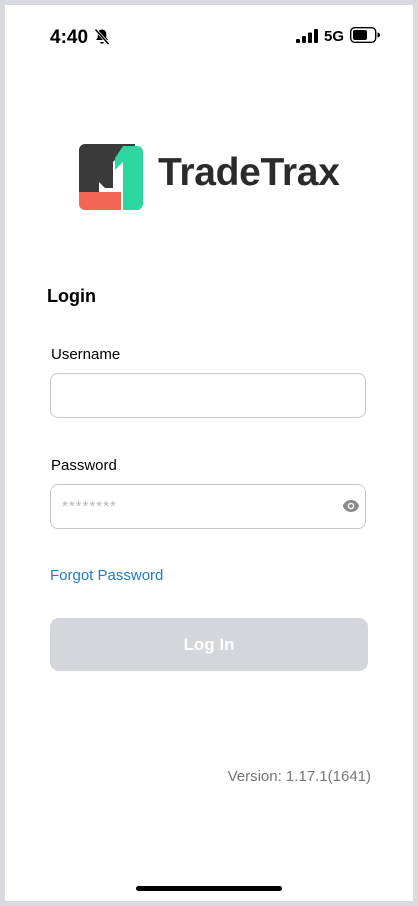 This screenshot has height=906, width=418. Describe the element at coordinates (111, 177) in the screenshot. I see `tradetrax-logo-icon` at that location.